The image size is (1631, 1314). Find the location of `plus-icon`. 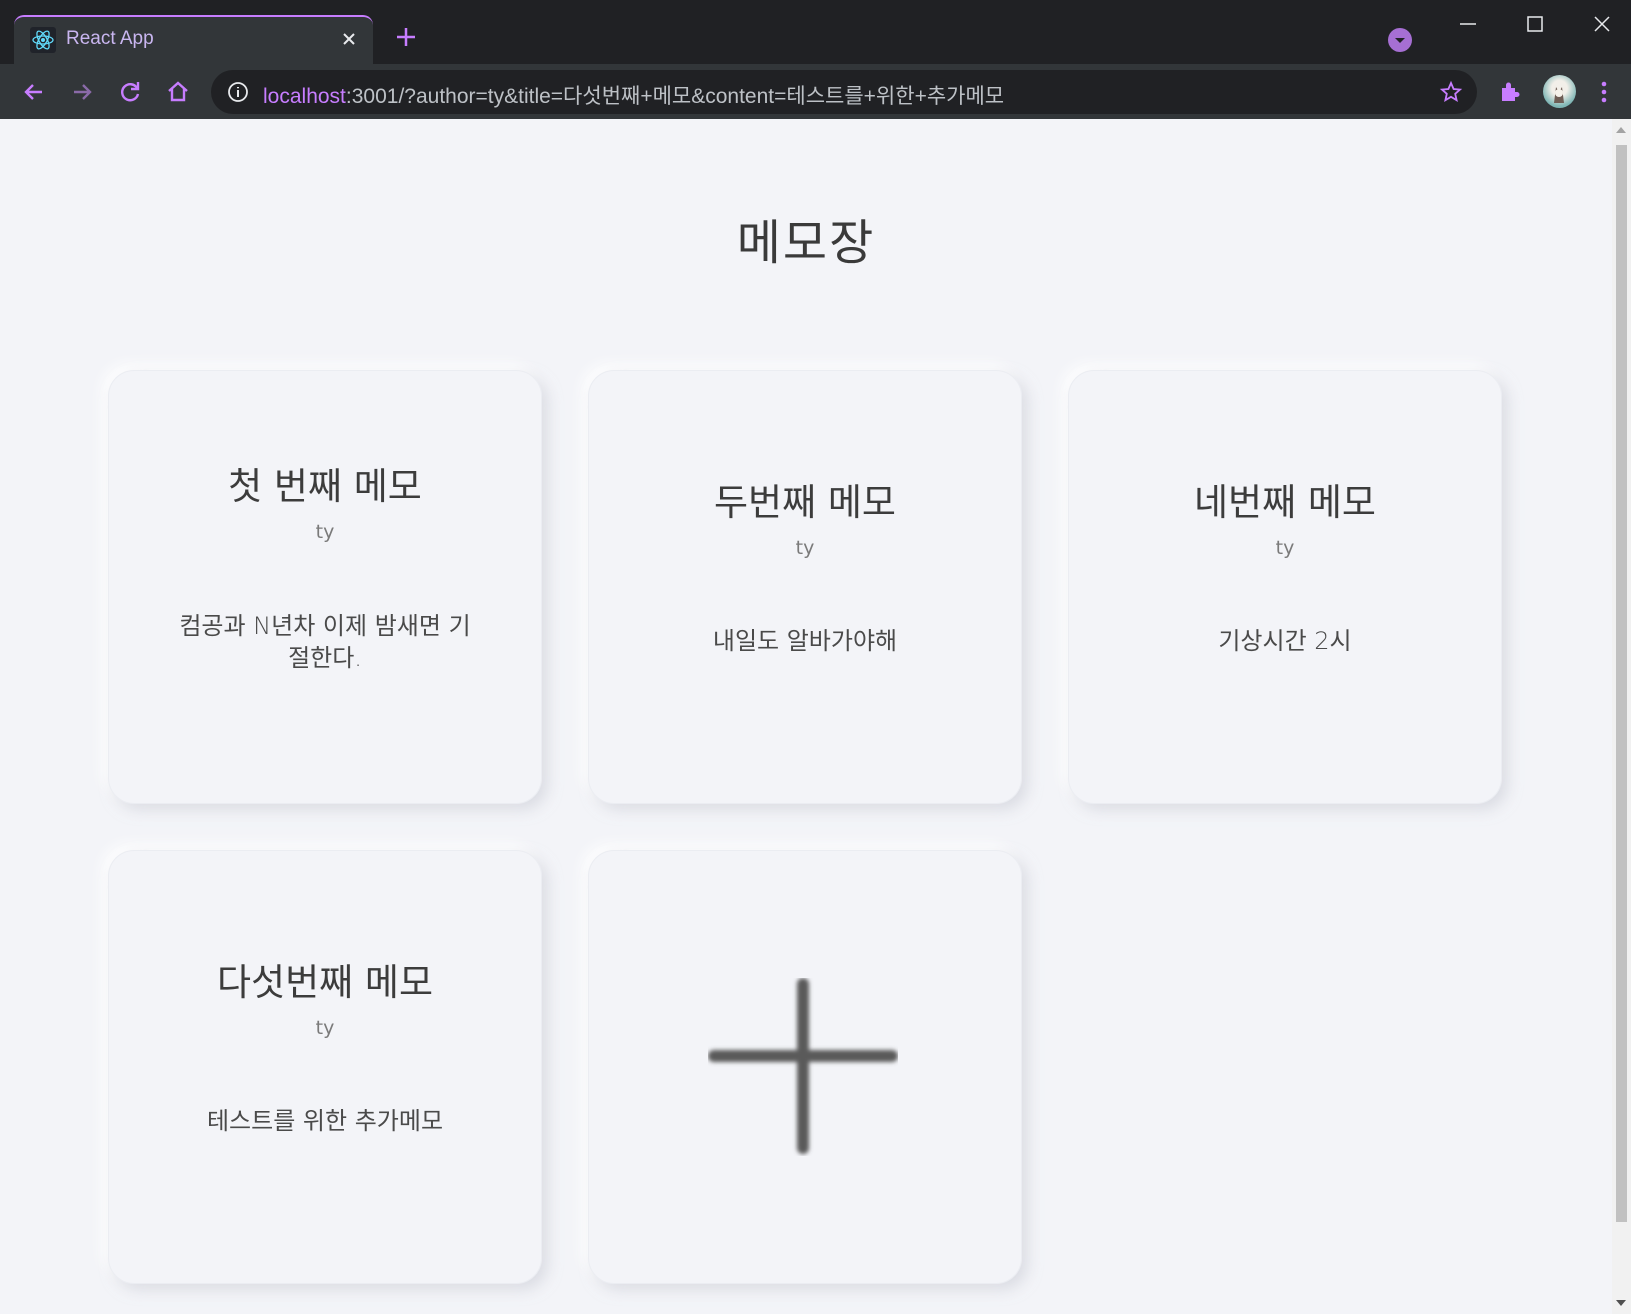

plus-icon is located at coordinates (803, 1066).